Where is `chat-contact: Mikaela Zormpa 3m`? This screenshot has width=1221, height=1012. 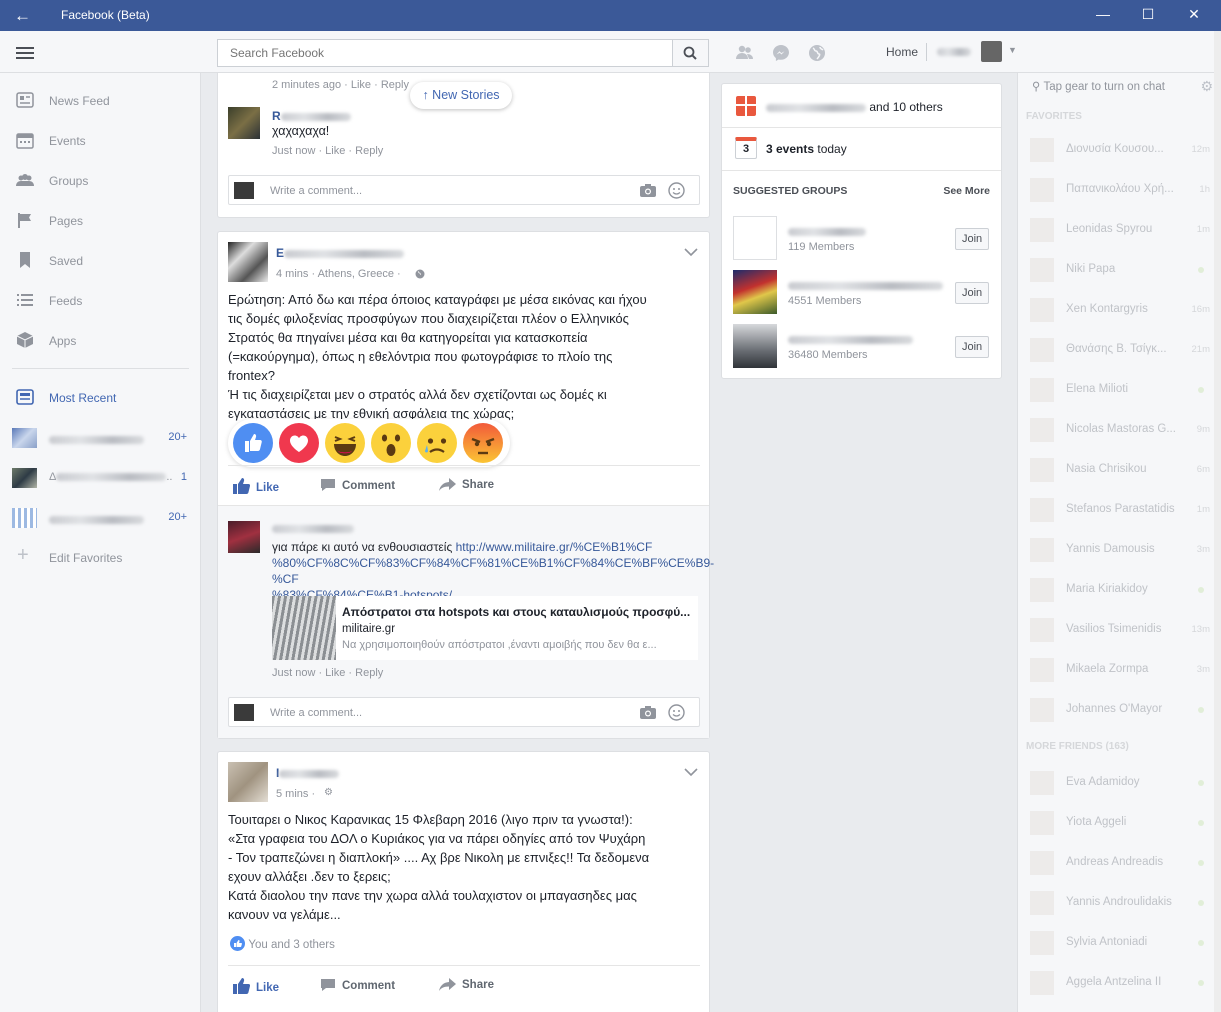
chat-contact: Mikaela Zormpa 3m is located at coordinates (1119, 670).